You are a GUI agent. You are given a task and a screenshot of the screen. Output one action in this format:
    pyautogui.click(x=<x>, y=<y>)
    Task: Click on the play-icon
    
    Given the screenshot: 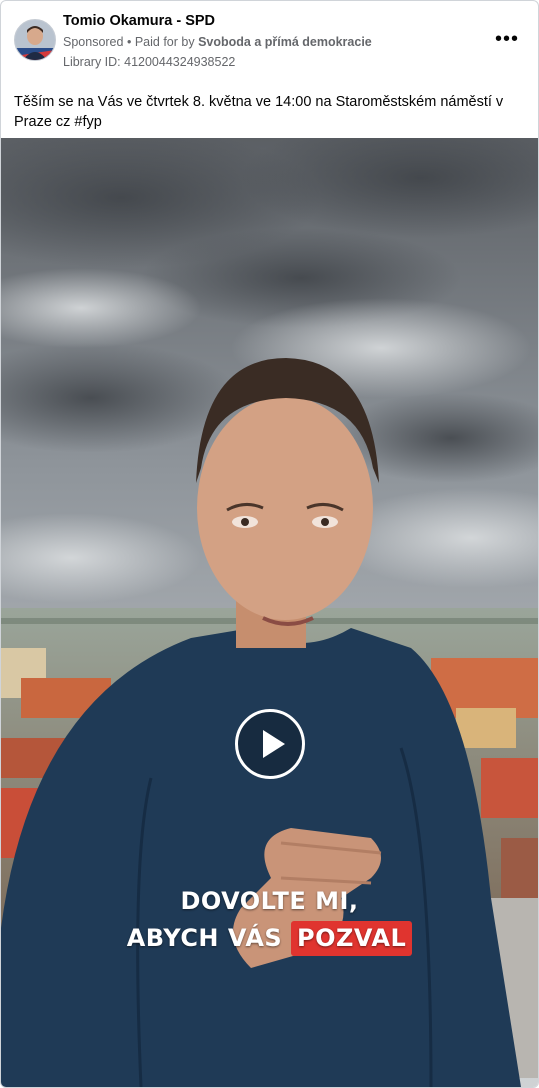 What is the action you would take?
    pyautogui.click(x=270, y=744)
    